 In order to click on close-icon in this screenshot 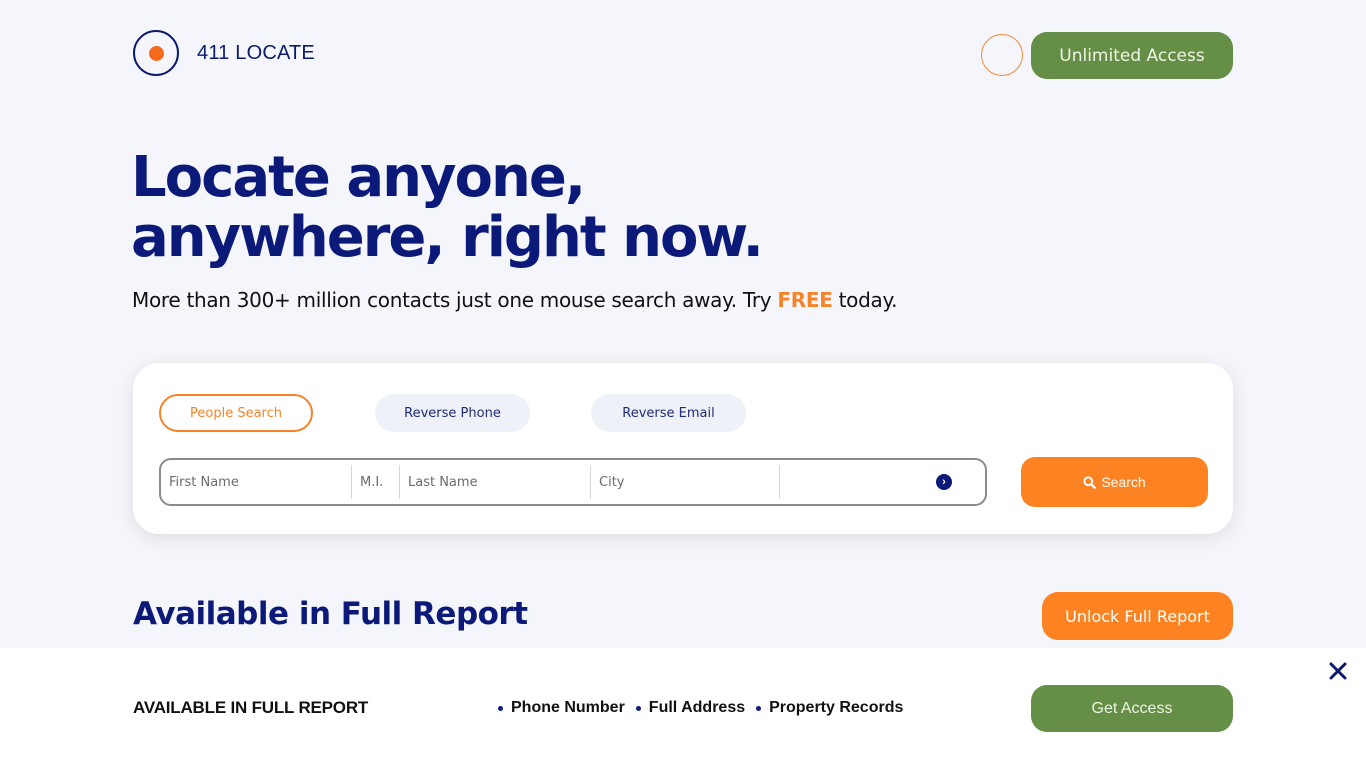, I will do `click(1338, 670)`.